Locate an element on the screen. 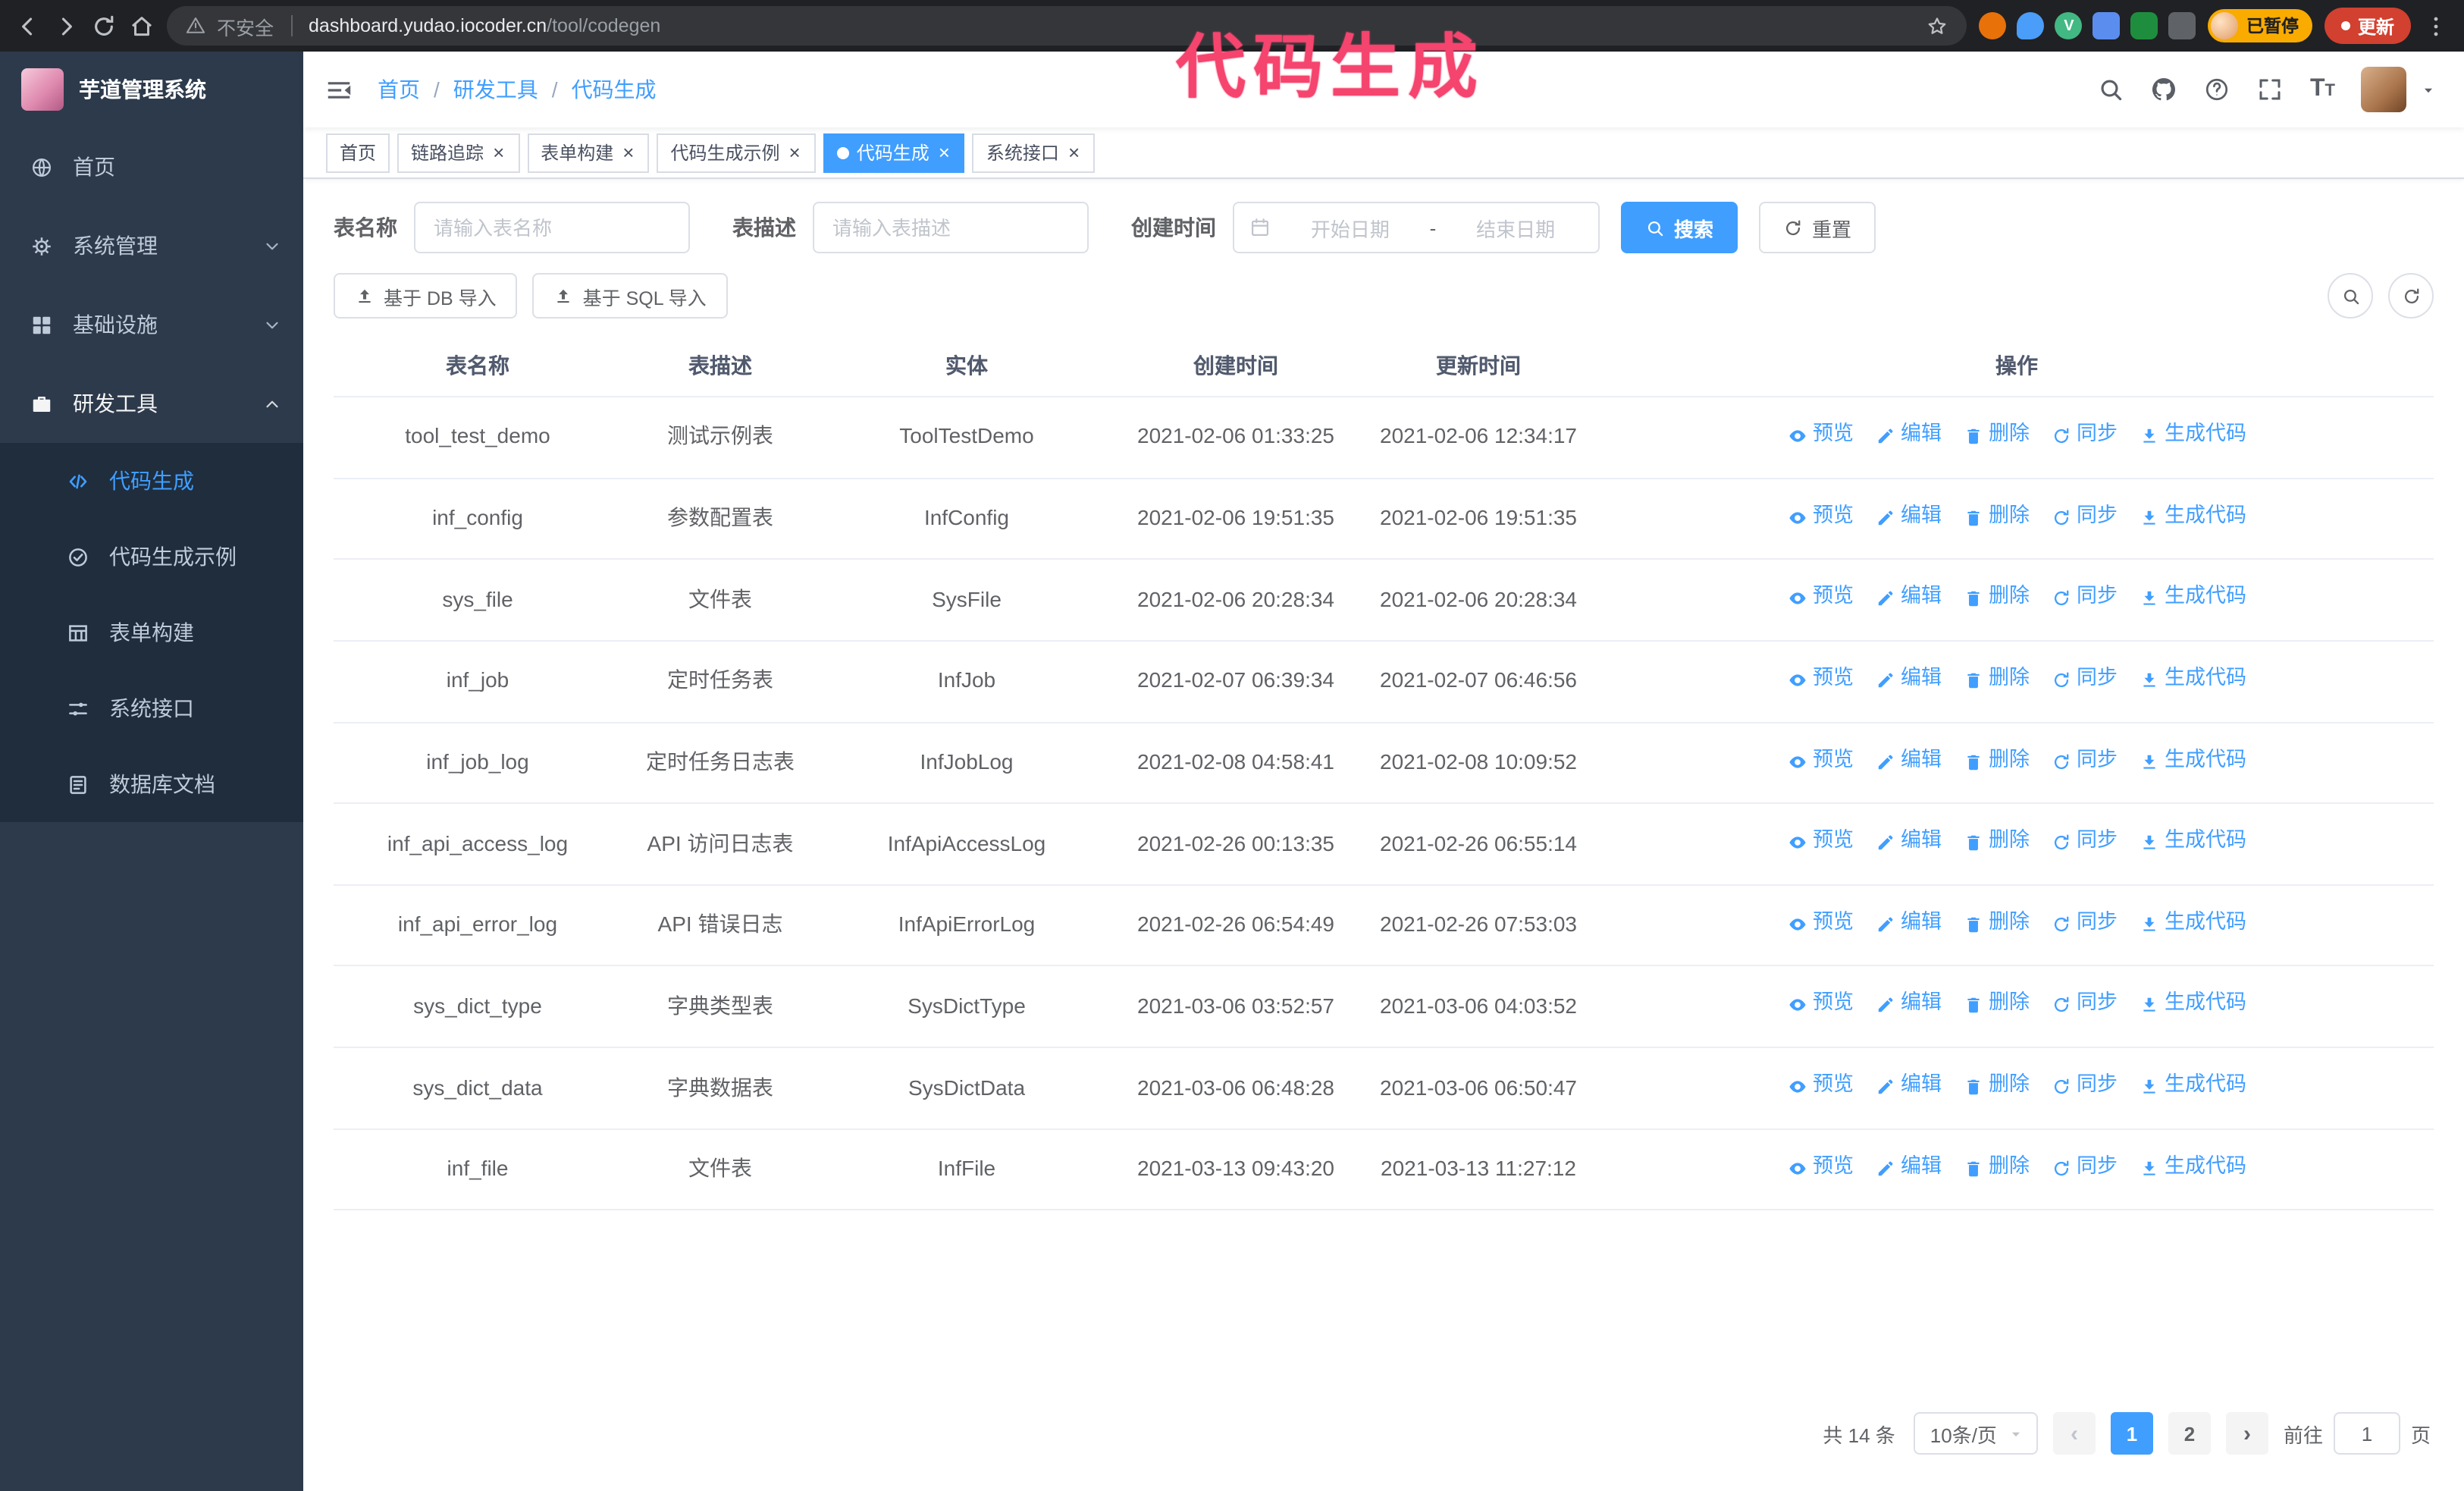 This screenshot has height=1491, width=2464. user-avatar is located at coordinates (2384, 89).